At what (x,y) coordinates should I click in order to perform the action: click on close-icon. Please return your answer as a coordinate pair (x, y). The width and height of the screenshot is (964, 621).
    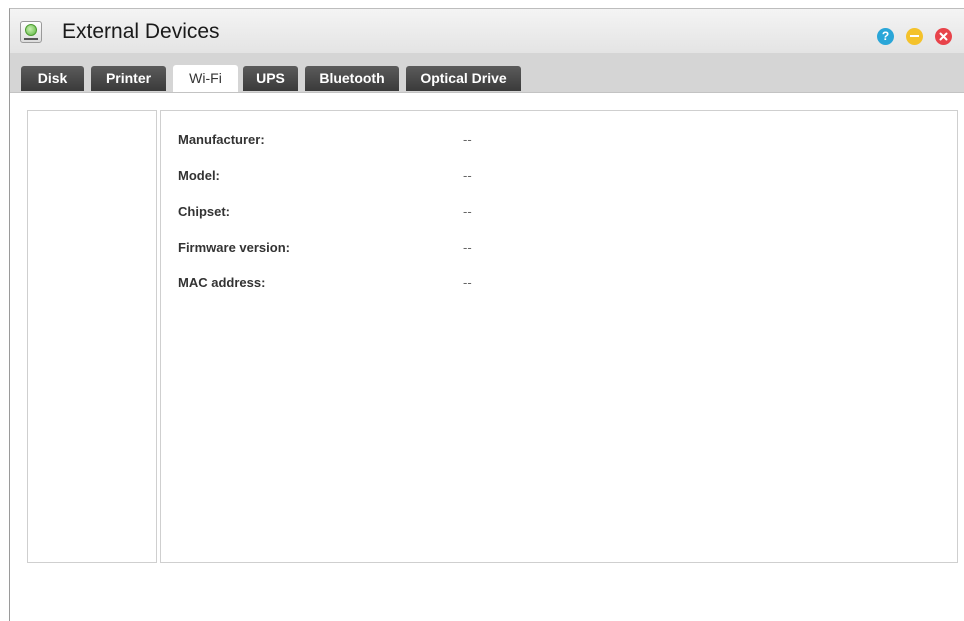
    Looking at the image, I should click on (943, 36).